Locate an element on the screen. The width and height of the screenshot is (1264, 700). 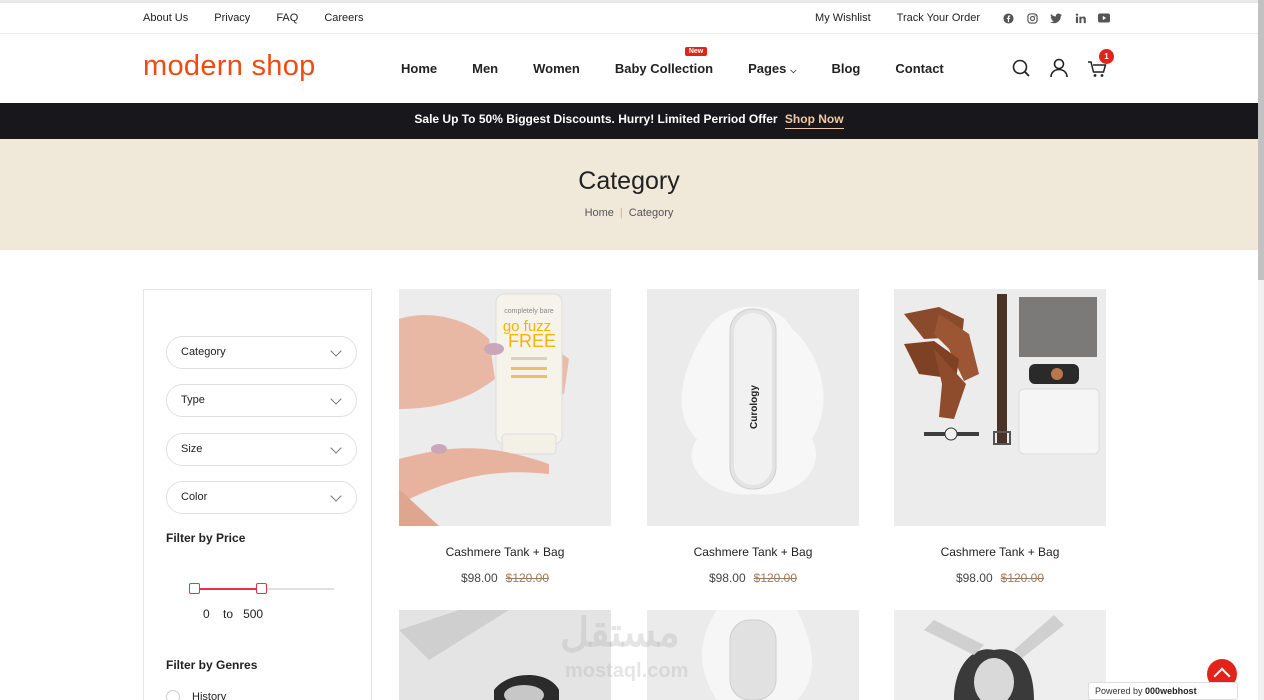
privacy-link: Privacy is located at coordinates (232, 18).